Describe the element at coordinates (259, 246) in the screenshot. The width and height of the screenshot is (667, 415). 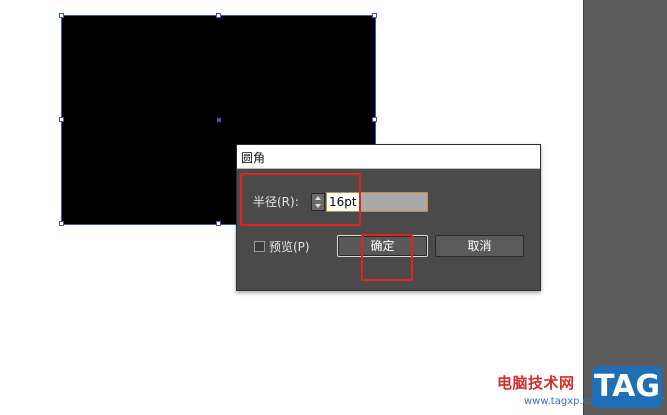
I see `preview-checkbox` at that location.